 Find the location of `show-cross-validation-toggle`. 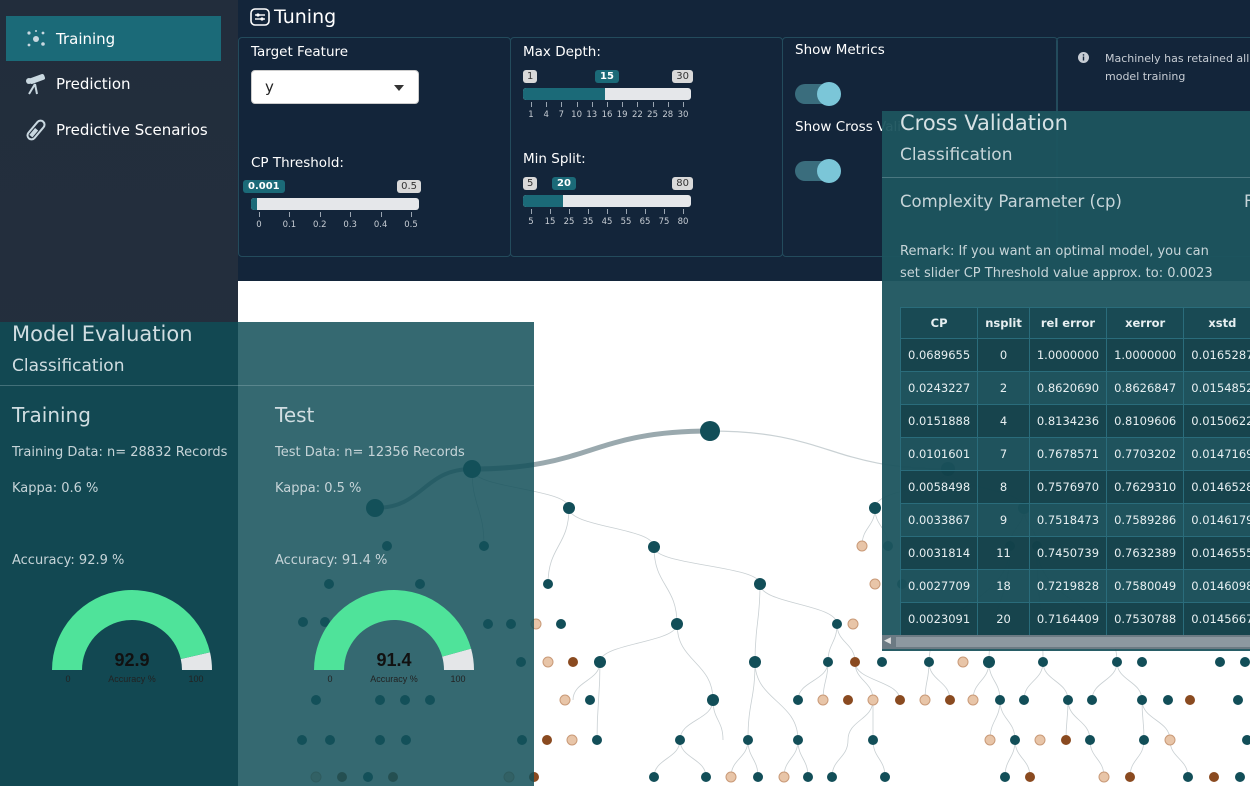

show-cross-validation-toggle is located at coordinates (818, 171).